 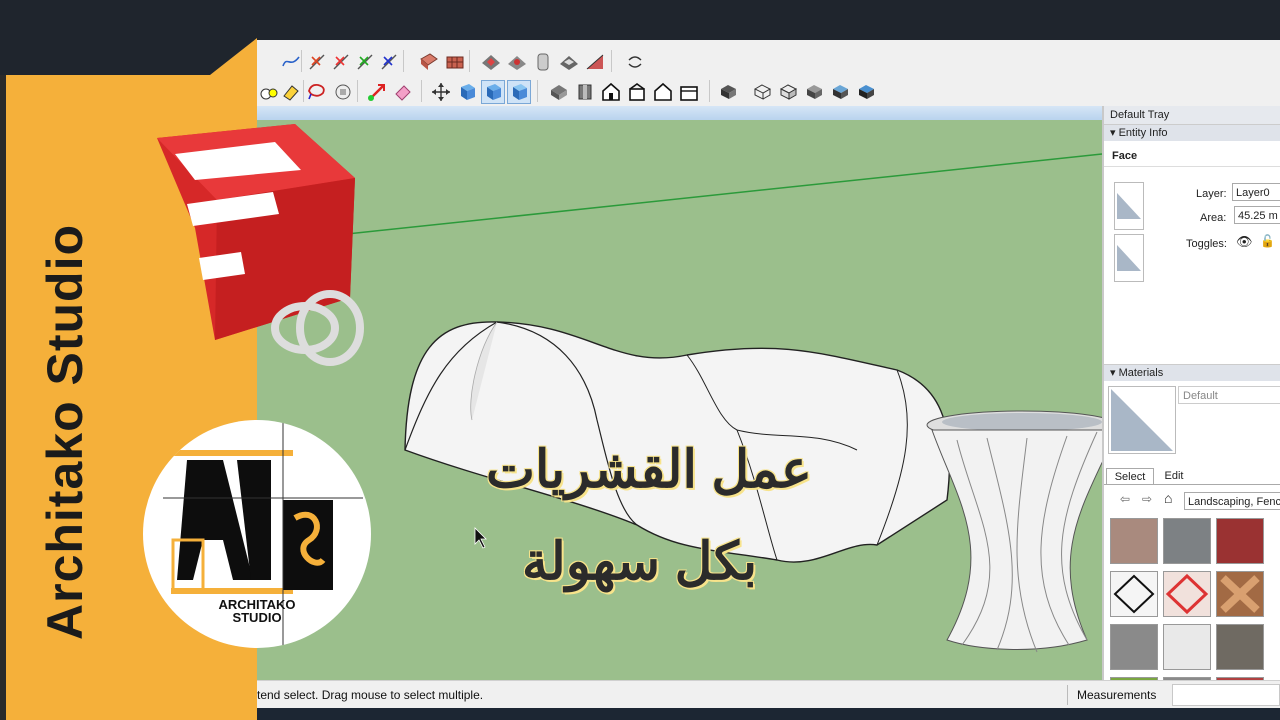 I want to click on tray-title: Default Tray, so click(x=1192, y=115).